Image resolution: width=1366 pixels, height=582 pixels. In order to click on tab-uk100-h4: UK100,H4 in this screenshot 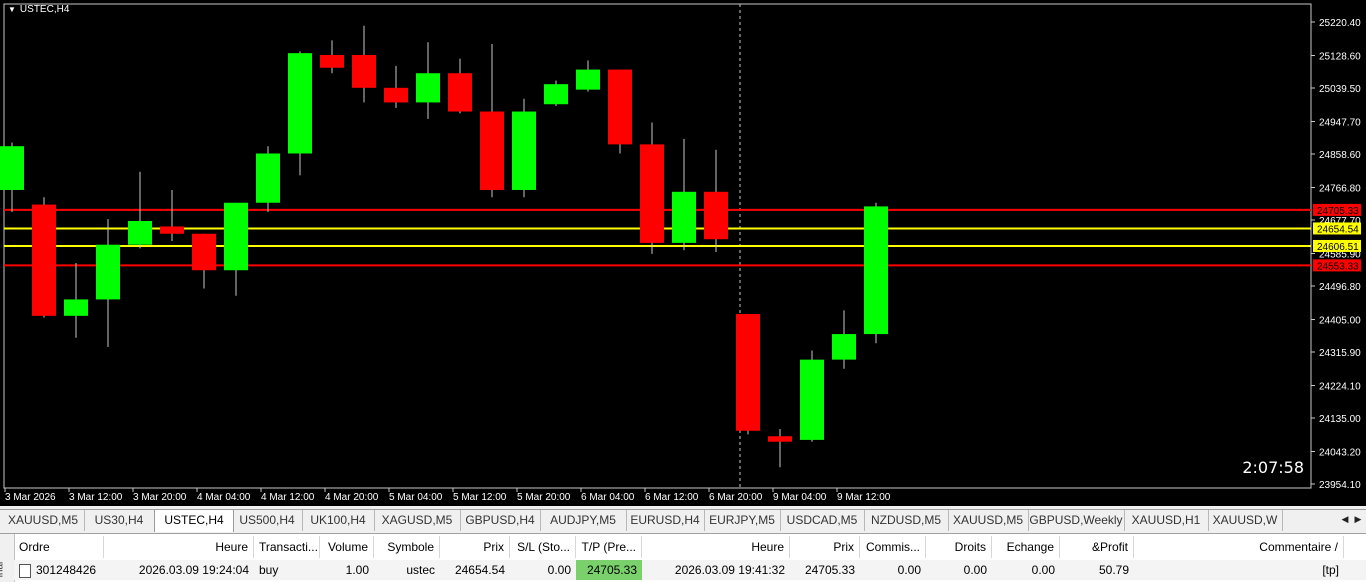, I will do `click(338, 520)`.